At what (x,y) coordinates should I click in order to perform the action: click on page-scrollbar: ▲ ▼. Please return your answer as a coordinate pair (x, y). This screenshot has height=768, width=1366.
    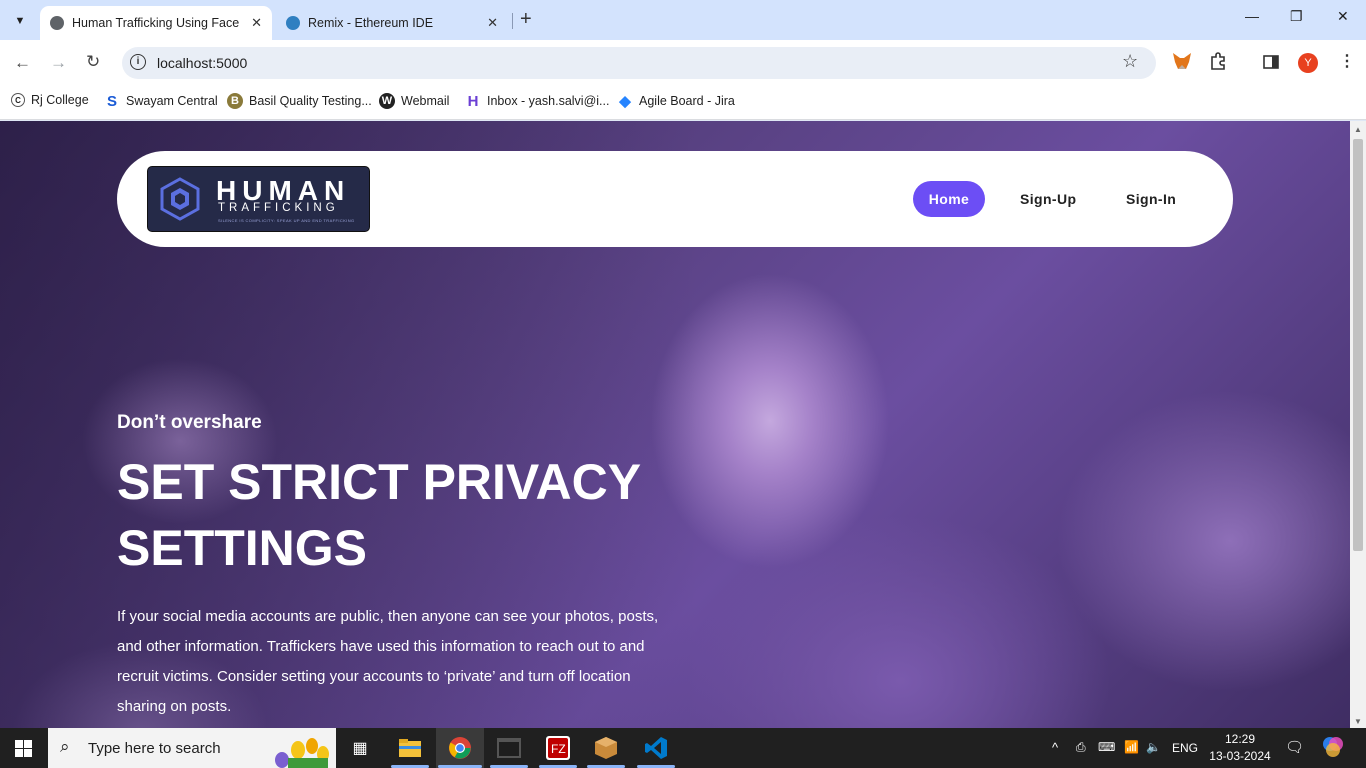
    Looking at the image, I should click on (1358, 424).